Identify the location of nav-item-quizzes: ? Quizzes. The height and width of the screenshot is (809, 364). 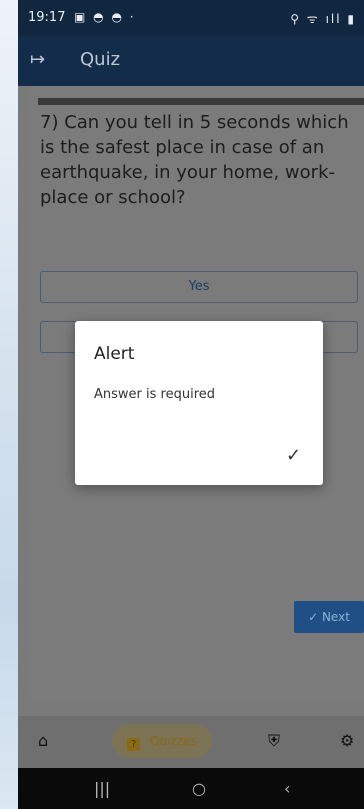
(162, 741).